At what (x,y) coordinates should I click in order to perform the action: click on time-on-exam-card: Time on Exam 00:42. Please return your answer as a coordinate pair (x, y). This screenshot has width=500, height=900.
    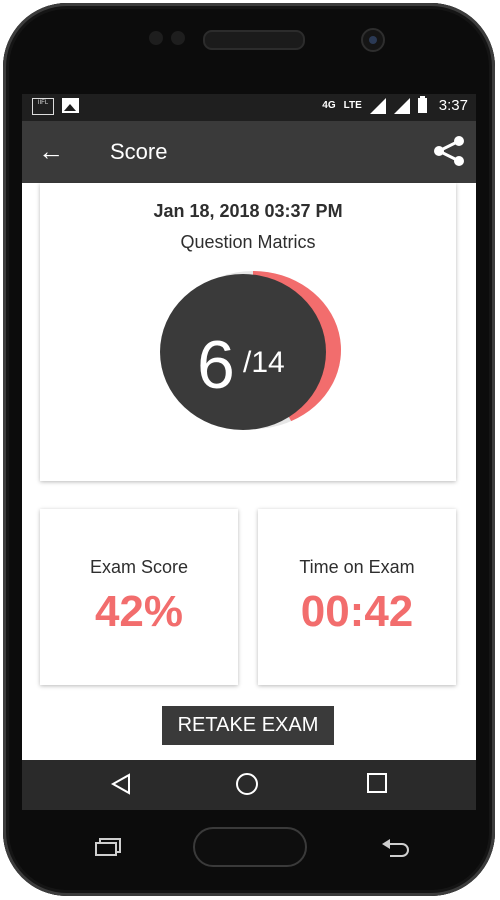
    Looking at the image, I should click on (357, 597).